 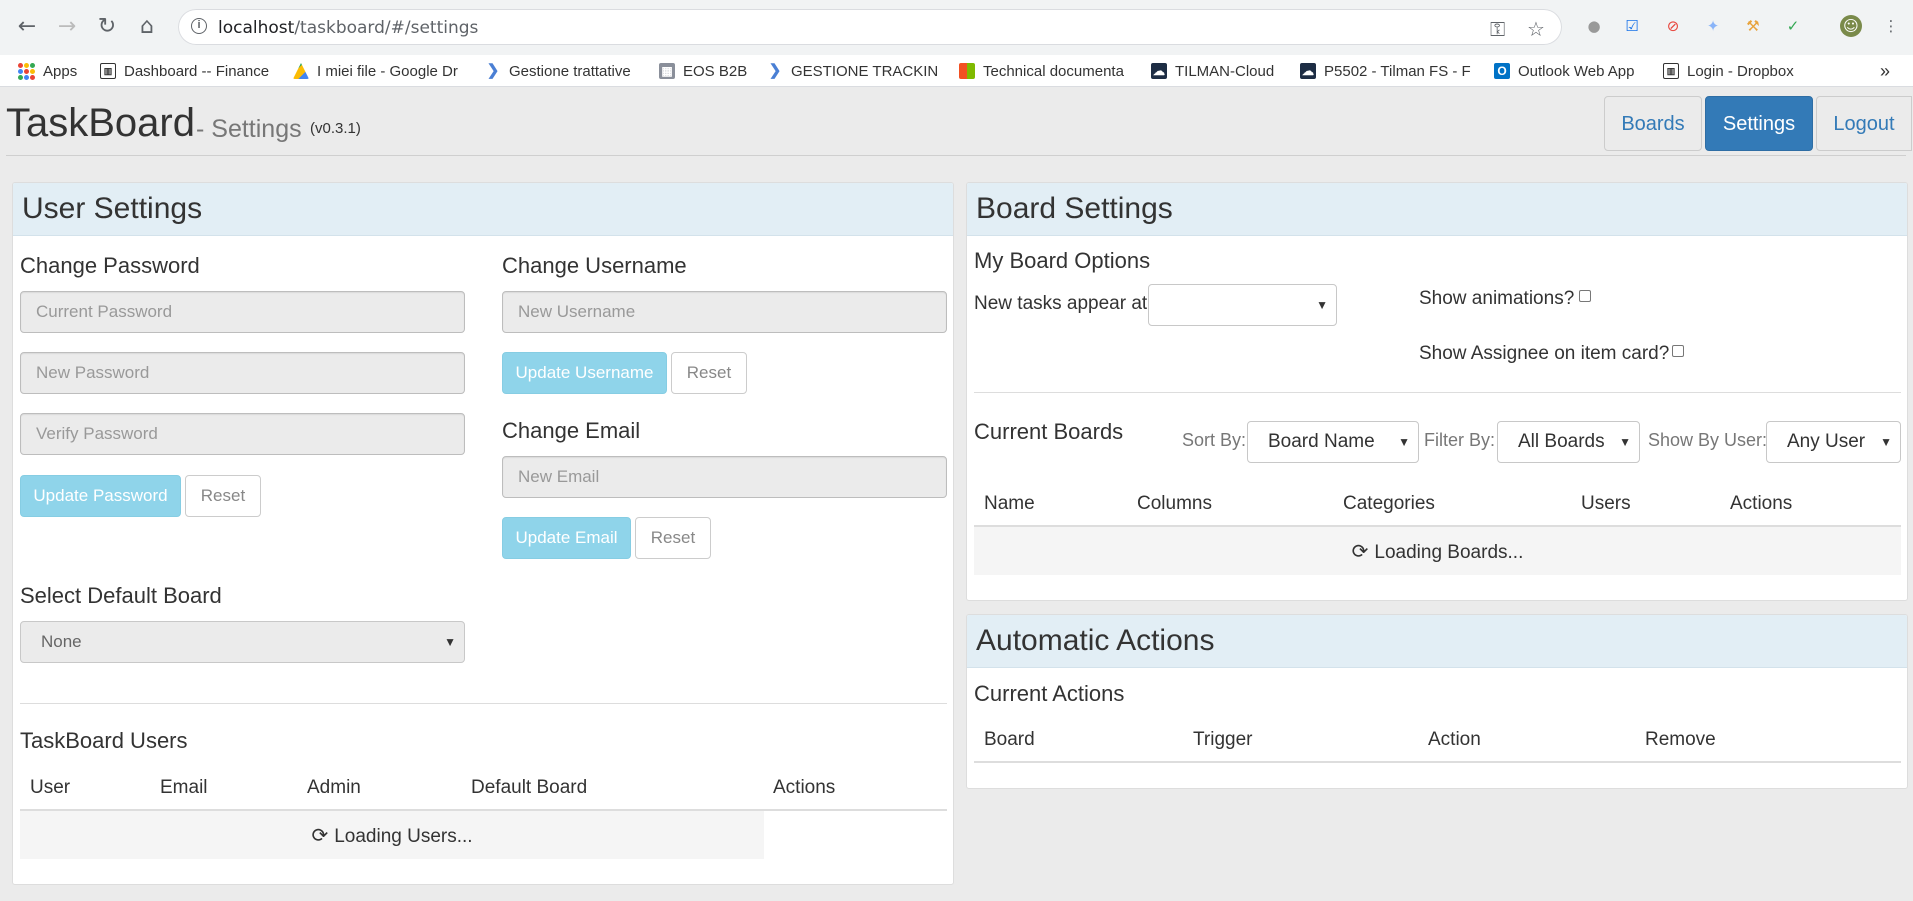 What do you see at coordinates (1713, 26) in the screenshot?
I see `extension-puzzle-icon: ✦` at bounding box center [1713, 26].